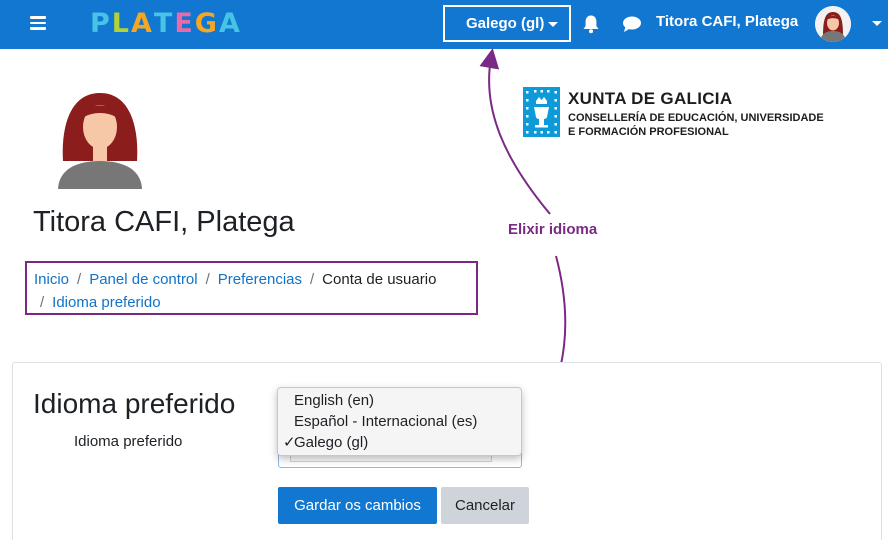 The width and height of the screenshot is (888, 540). What do you see at coordinates (164, 222) in the screenshot?
I see `page-title: Titora CAFI, Platega` at bounding box center [164, 222].